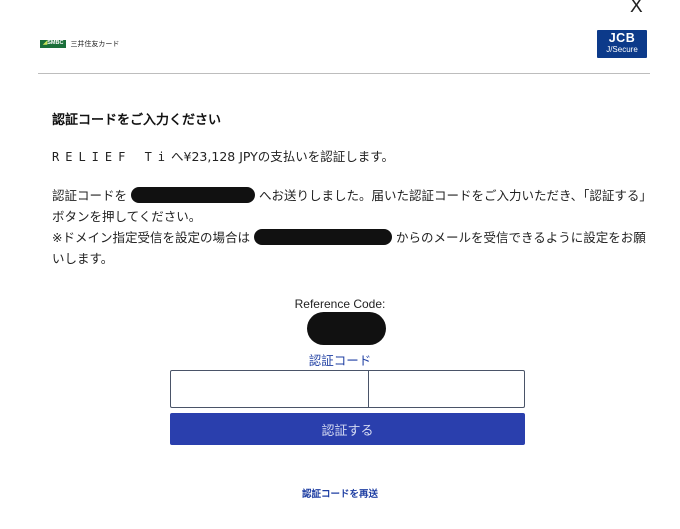  I want to click on jcb-logo-text: JCB, so click(622, 38).